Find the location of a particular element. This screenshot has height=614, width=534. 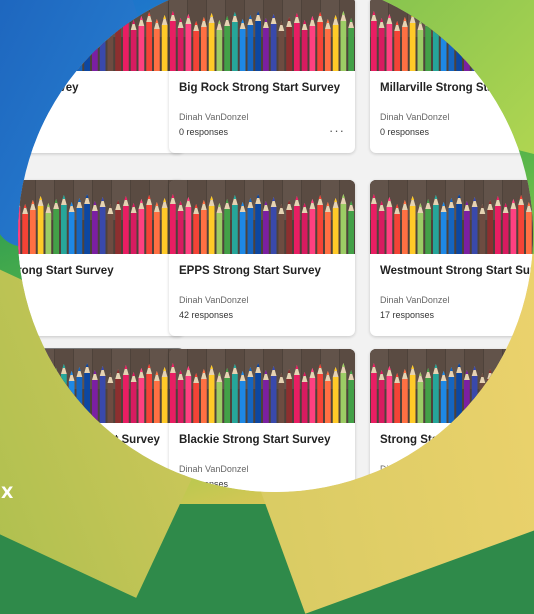

card-responses: 0 responses is located at coordinates (405, 132).